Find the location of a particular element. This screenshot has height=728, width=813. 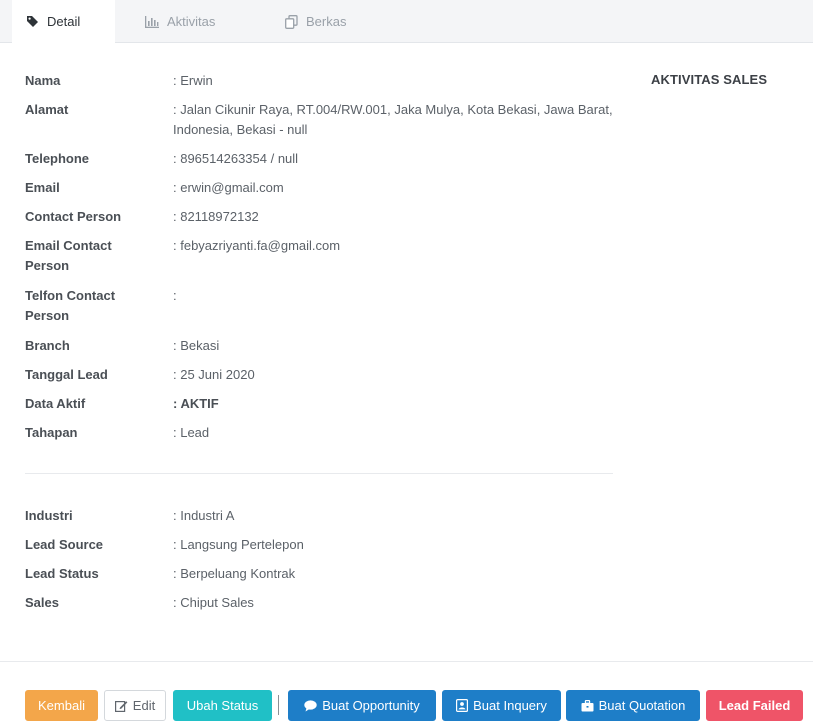

detail-label: Data Aktif is located at coordinates (55, 403).